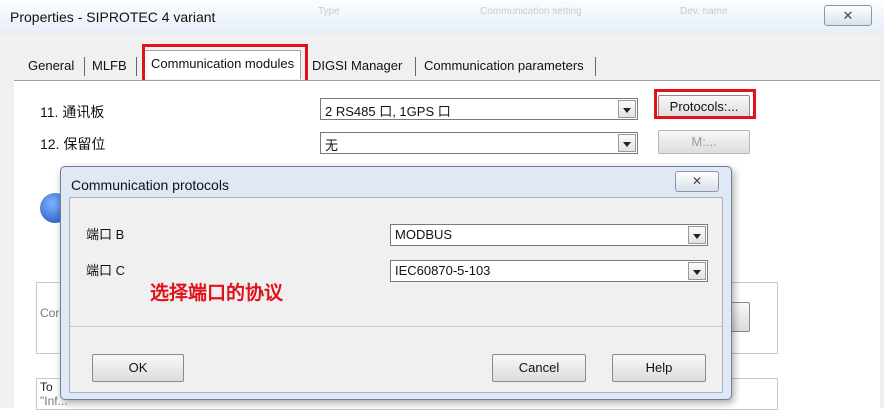 This screenshot has width=884, height=410. Describe the element at coordinates (106, 270) in the screenshot. I see `port-c-label: 端口 C` at that location.